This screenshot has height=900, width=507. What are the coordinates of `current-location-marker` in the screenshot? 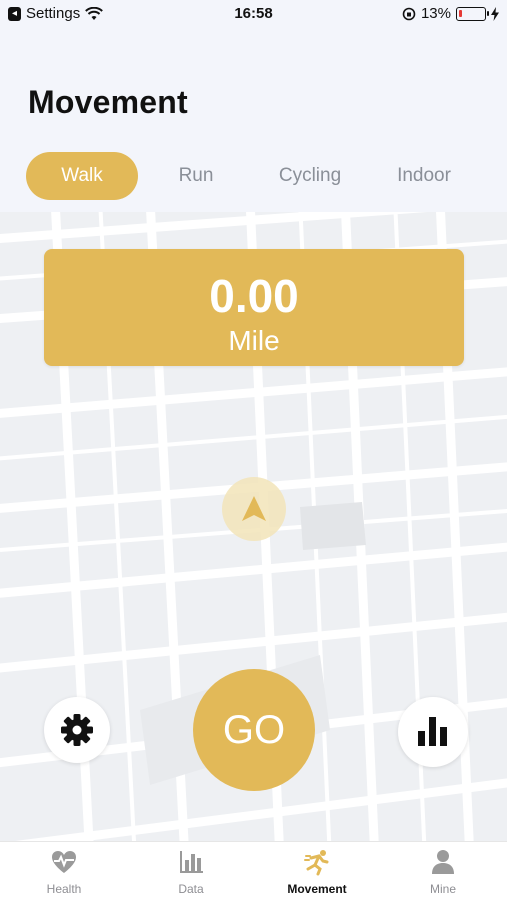 It's located at (254, 509).